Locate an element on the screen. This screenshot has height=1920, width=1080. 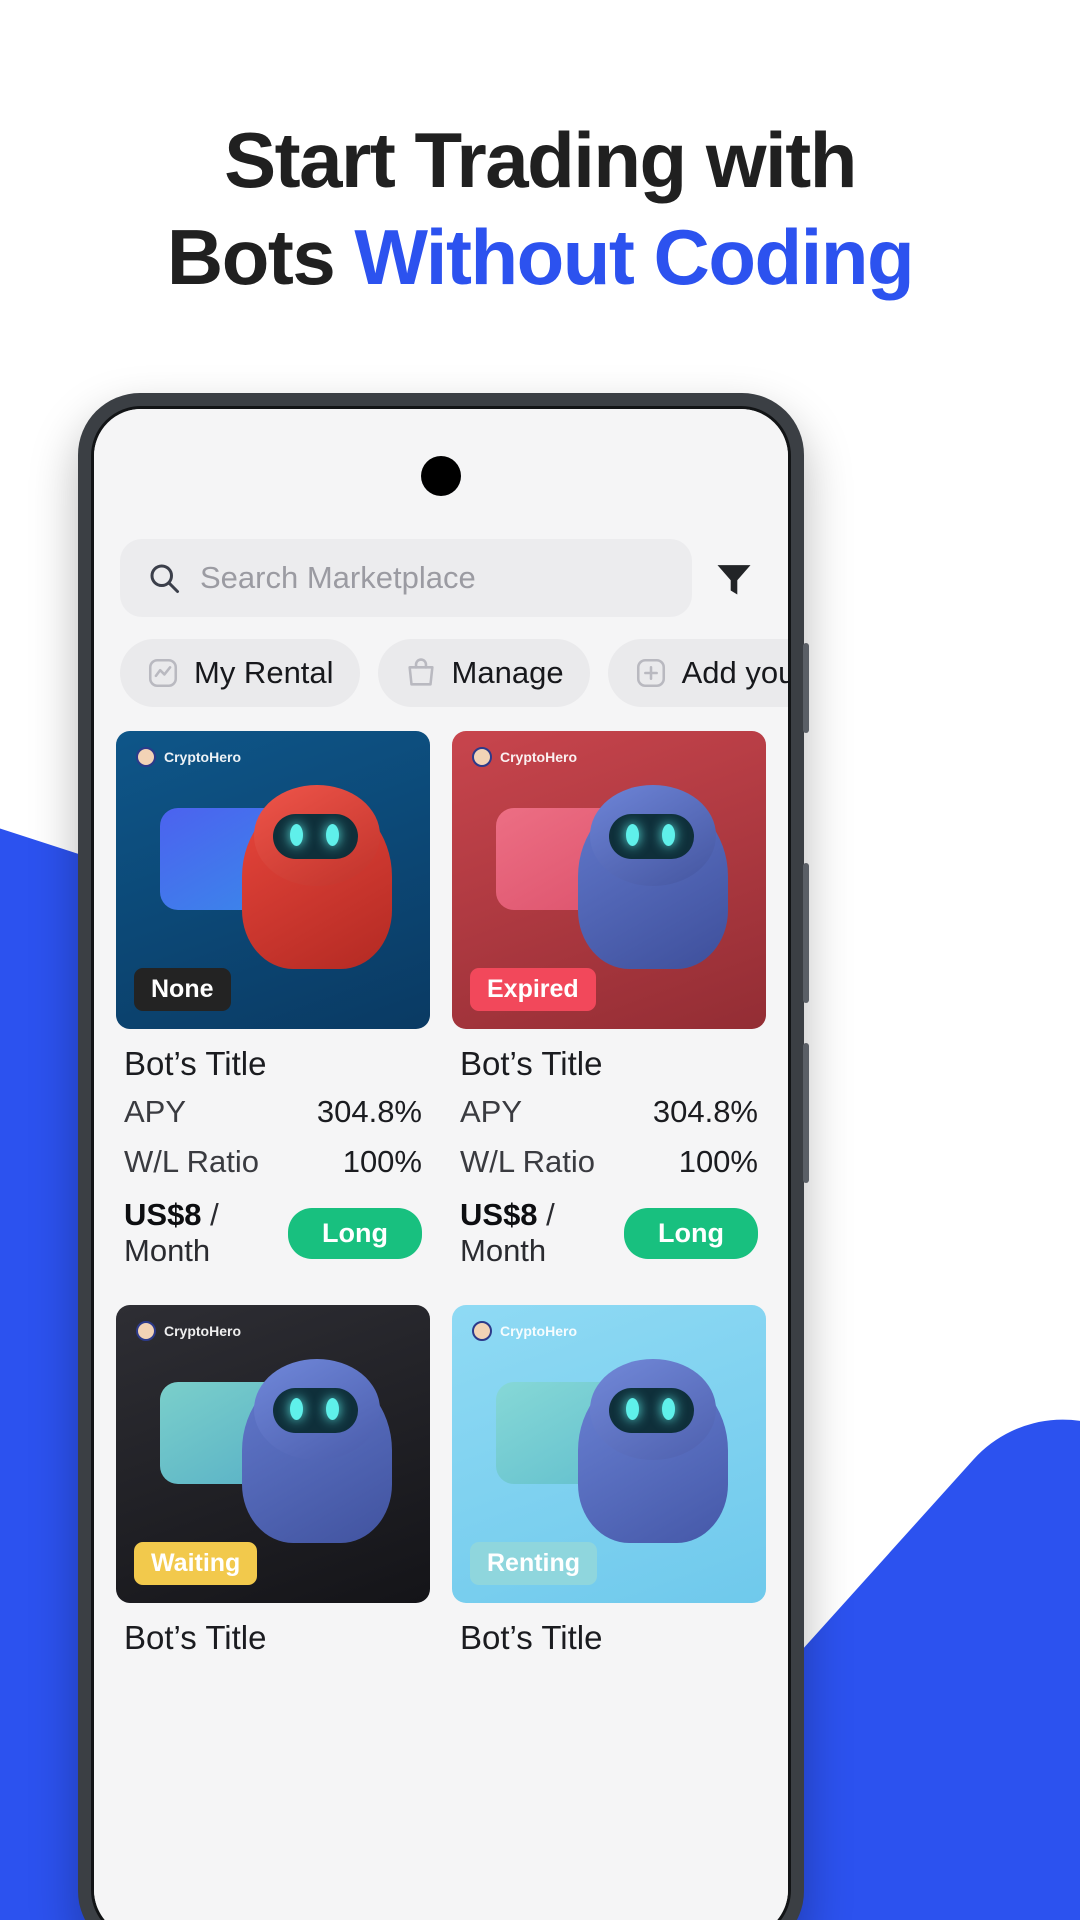
bot-artwork: CryptoHero Expired is located at coordinates (609, 880).